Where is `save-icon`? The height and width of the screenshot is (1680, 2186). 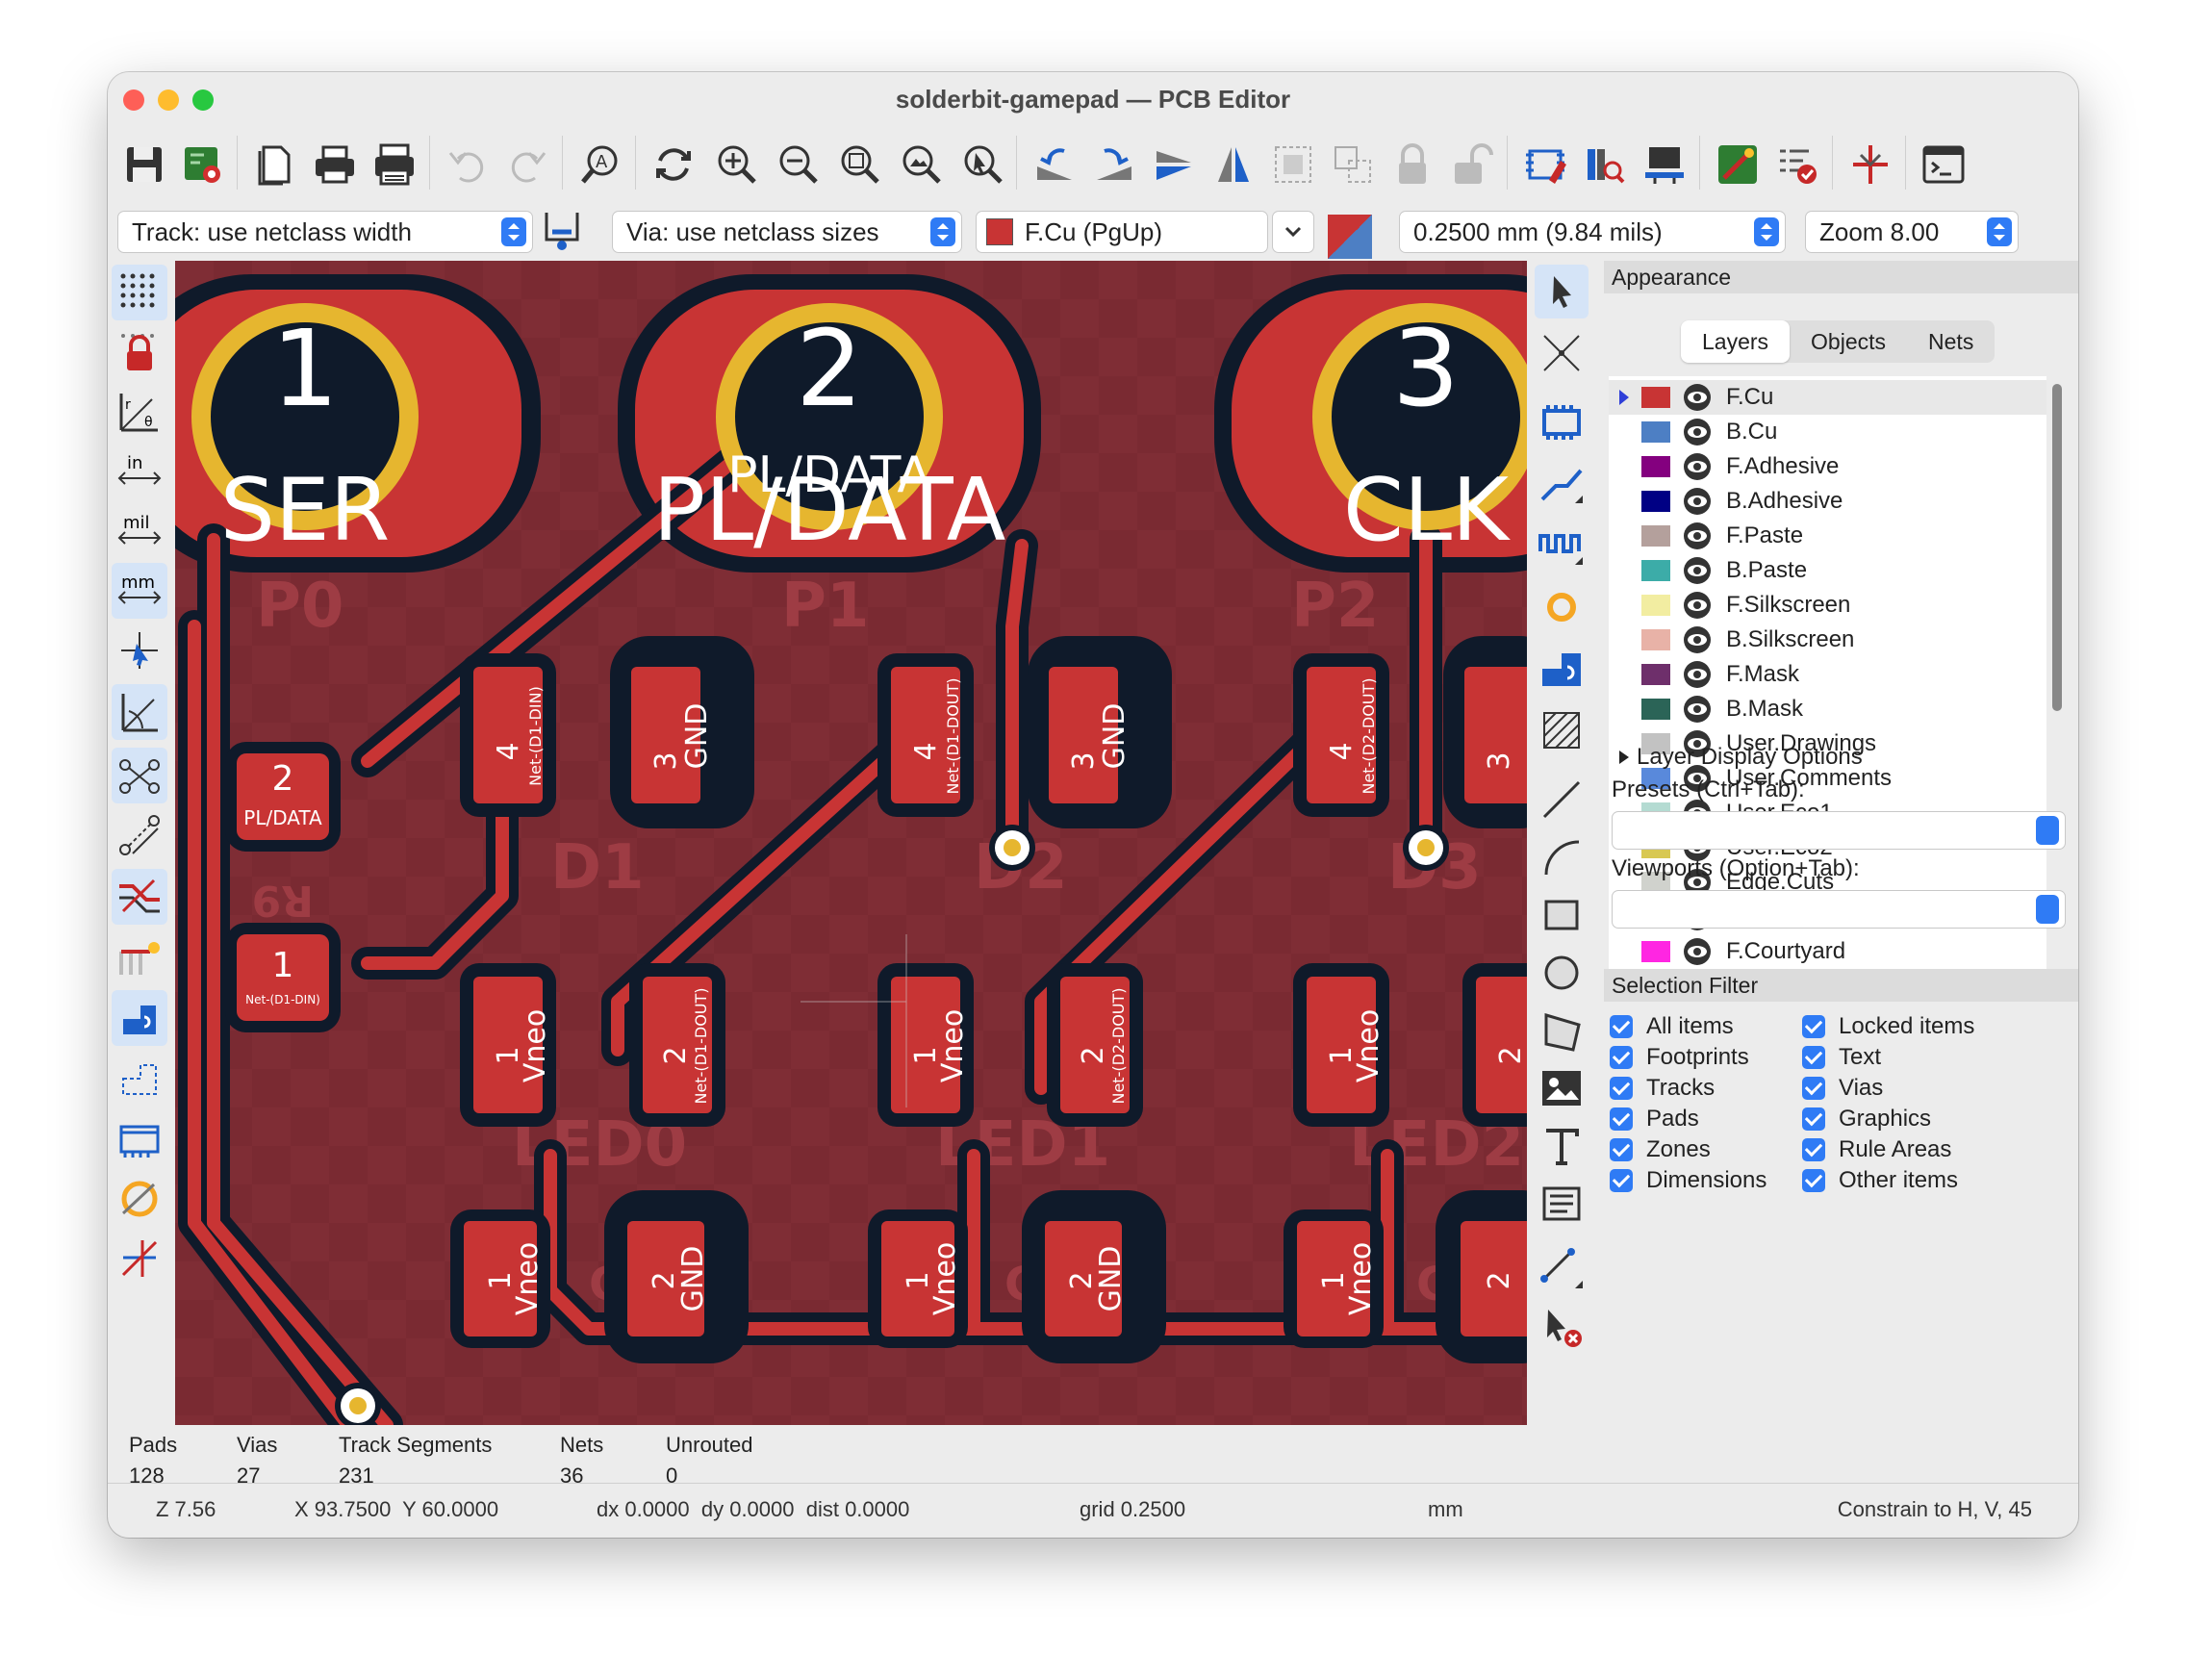
save-icon is located at coordinates (144, 164).